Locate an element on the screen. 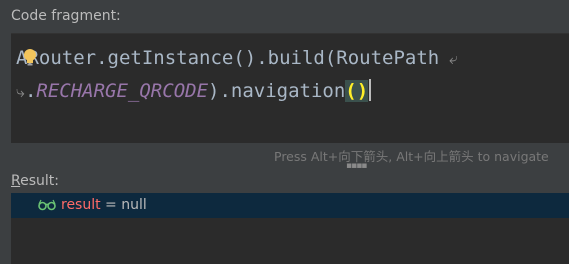 The width and height of the screenshot is (569, 264). watch-glasses-icon is located at coordinates (47, 205).